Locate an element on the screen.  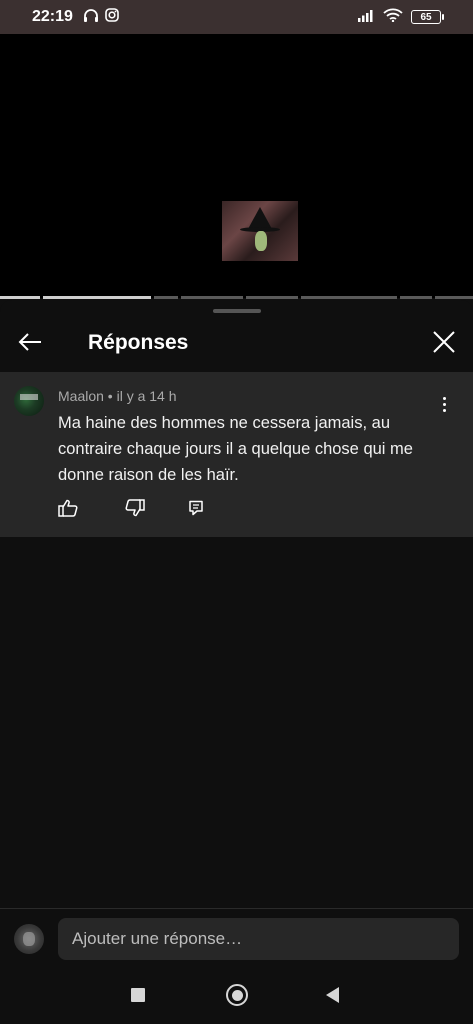
status-right-icons: 65 is located at coordinates (400, 17).